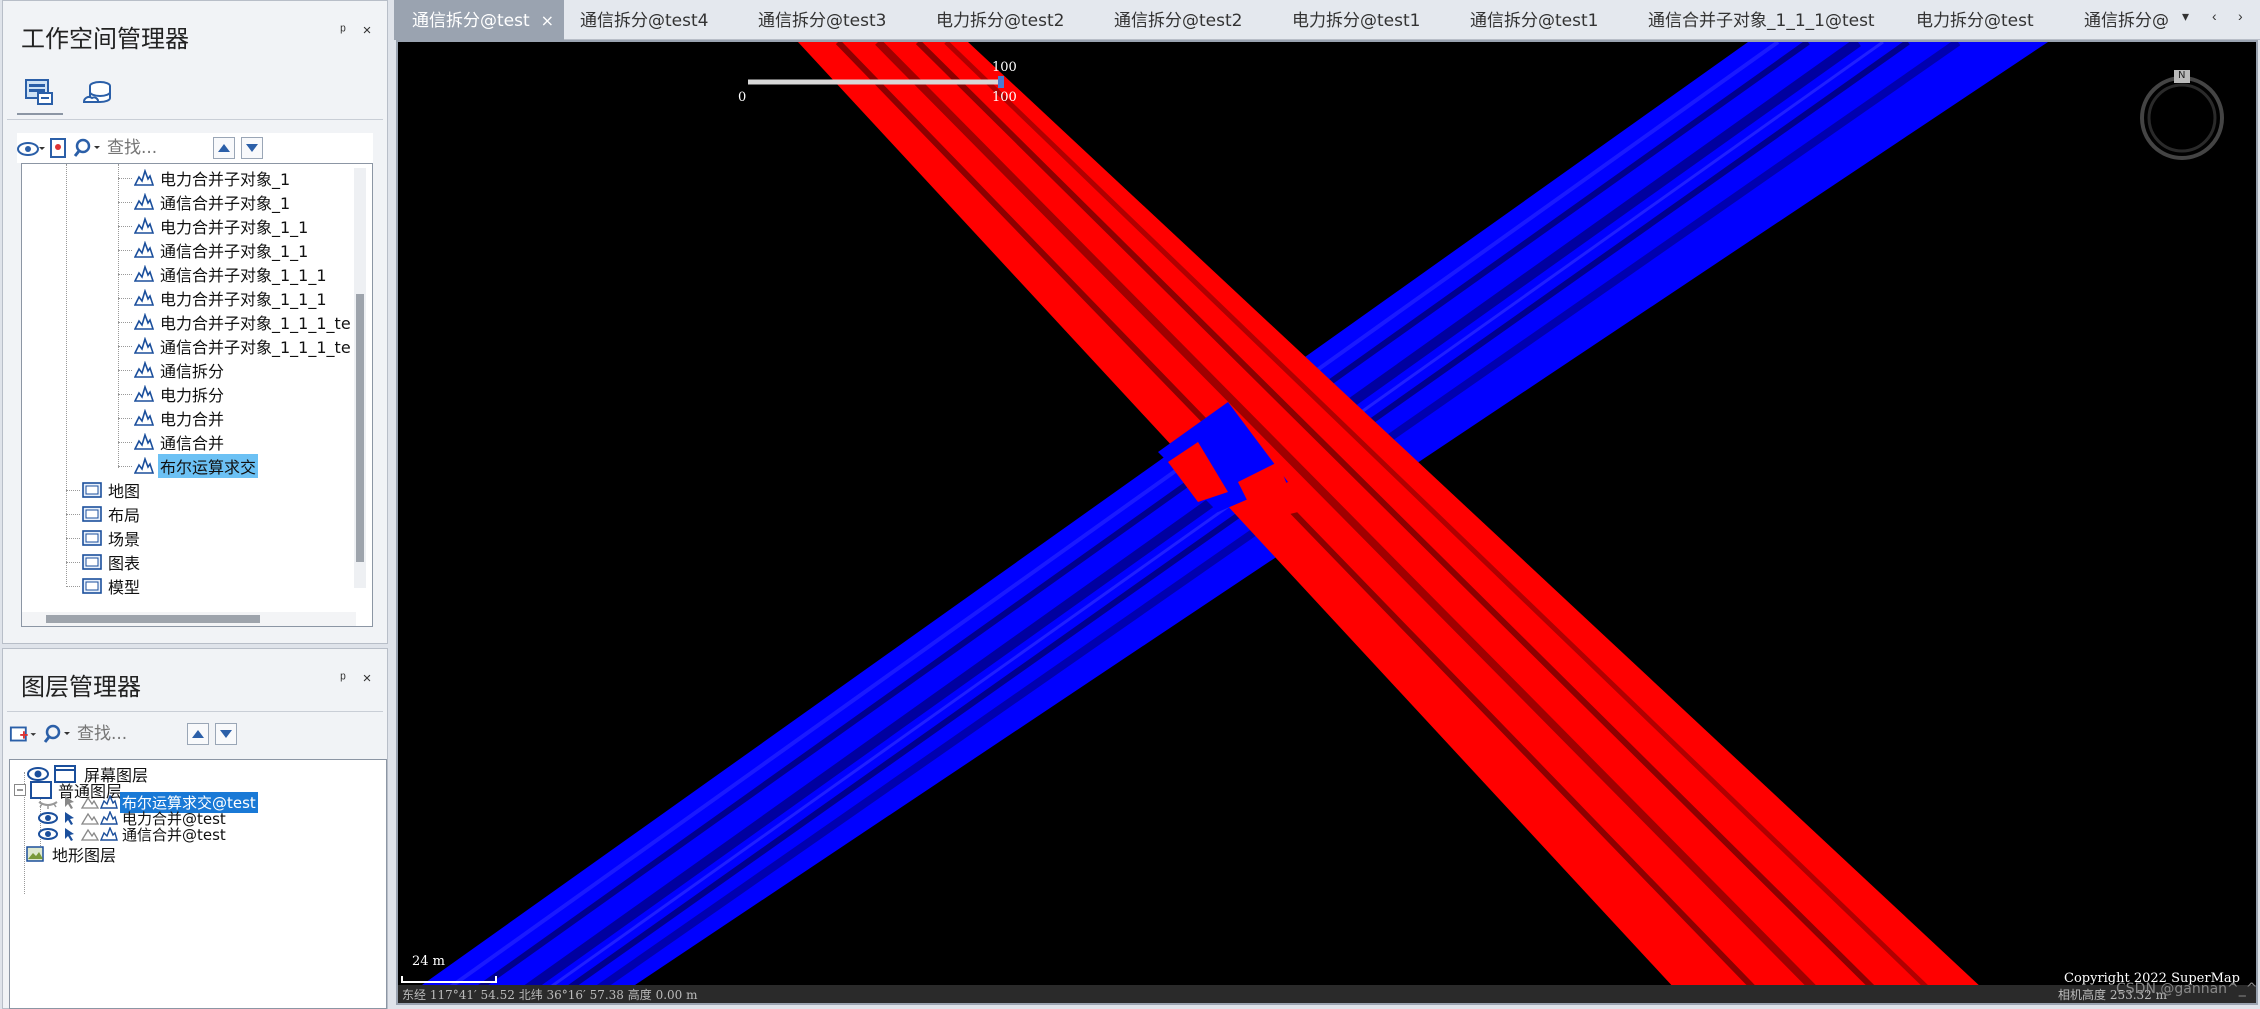  Describe the element at coordinates (172, 442) in the screenshot. I see `tree-item: 通信合并` at that location.